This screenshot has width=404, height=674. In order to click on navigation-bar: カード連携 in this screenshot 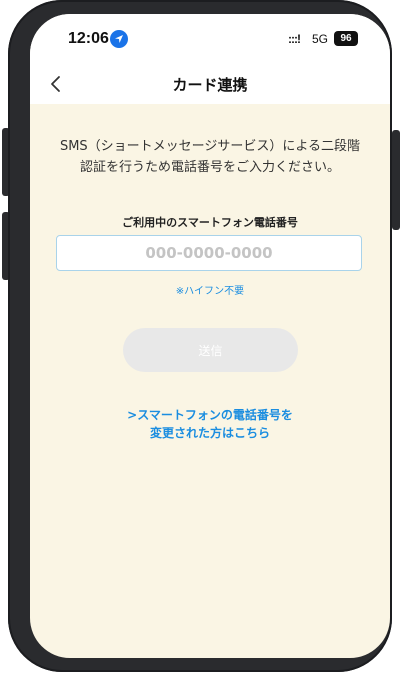, I will do `click(210, 85)`.